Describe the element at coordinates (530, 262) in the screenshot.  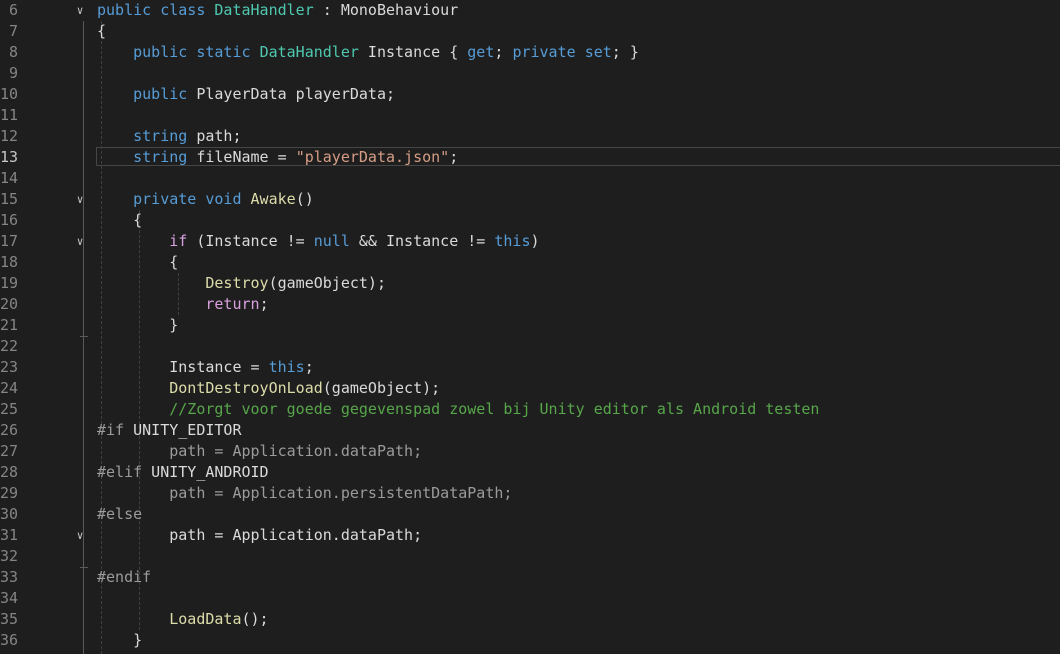
I see `code-line: 18 {` at that location.